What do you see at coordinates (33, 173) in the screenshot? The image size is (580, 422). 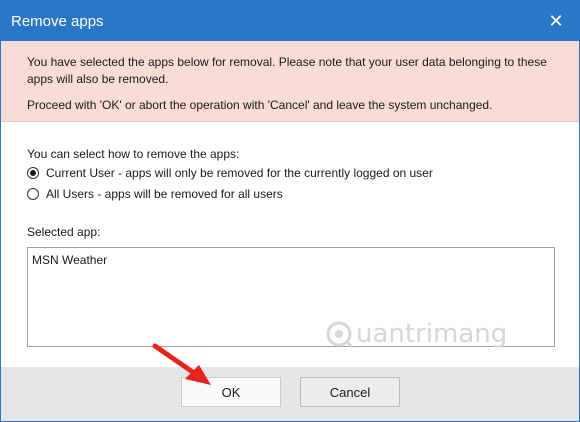 I see `radio-current-user-indicator` at bounding box center [33, 173].